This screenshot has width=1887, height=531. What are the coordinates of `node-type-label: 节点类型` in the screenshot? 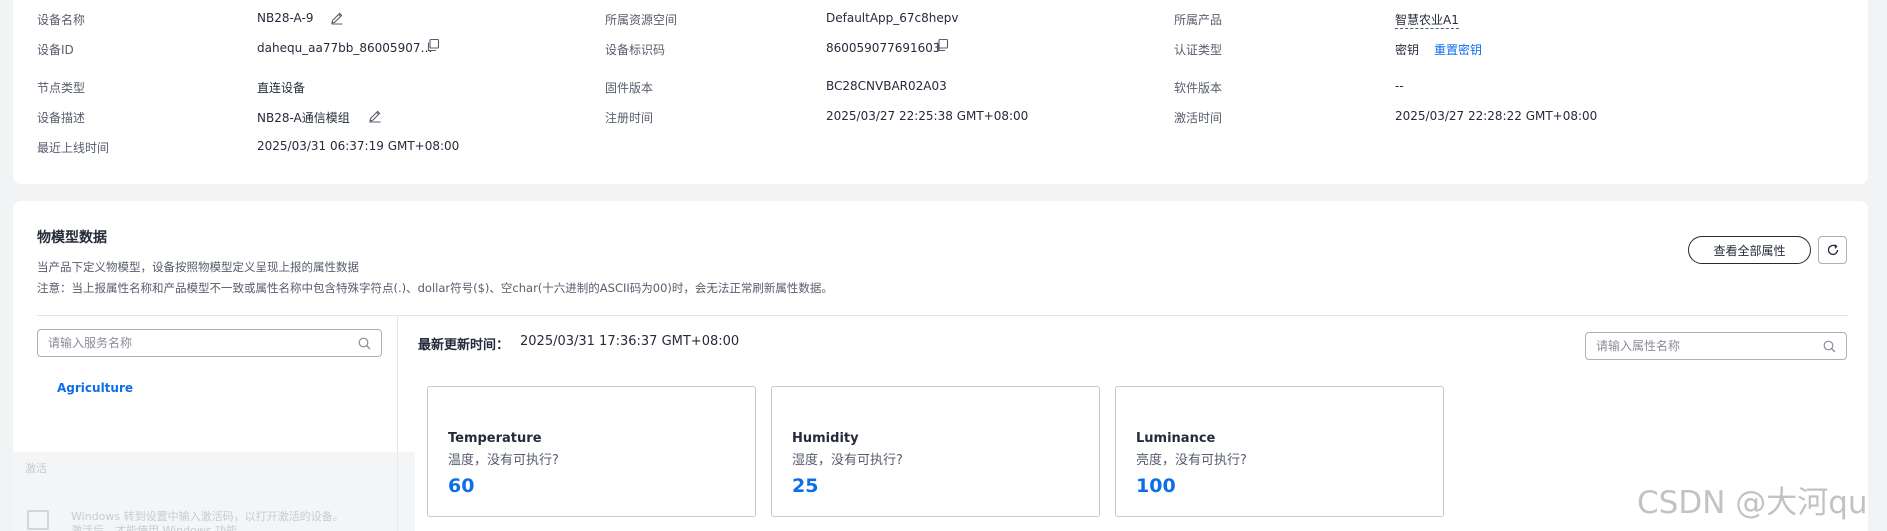 It's located at (61, 88).